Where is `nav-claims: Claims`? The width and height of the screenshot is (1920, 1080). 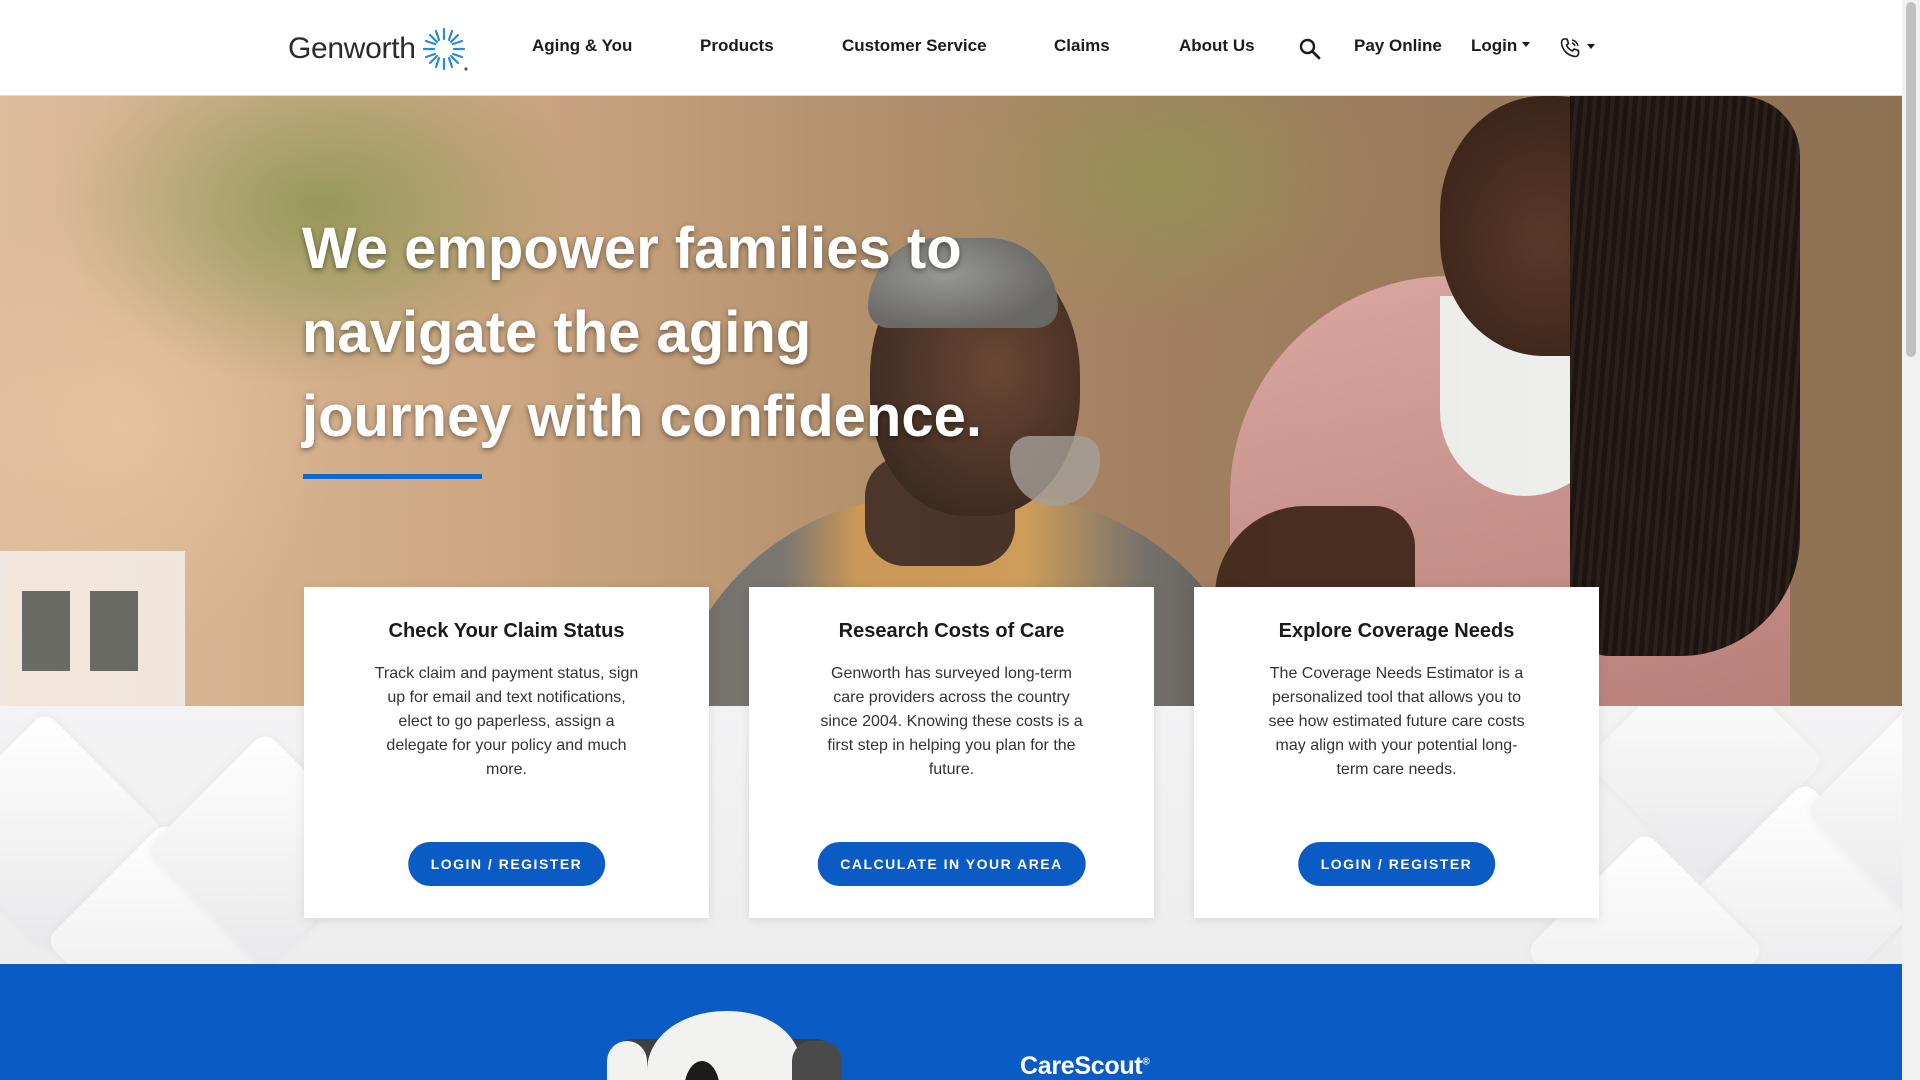 nav-claims: Claims is located at coordinates (1082, 46).